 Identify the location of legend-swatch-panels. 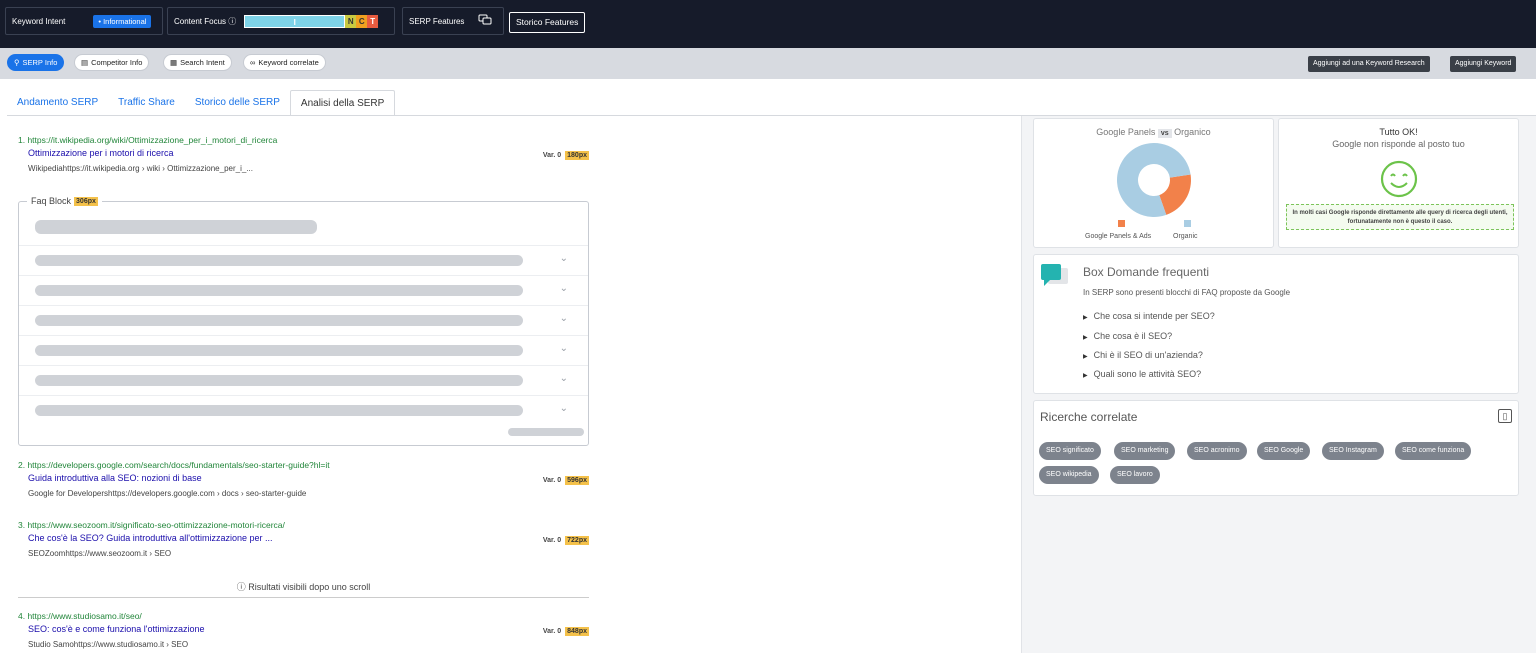
(1121, 223).